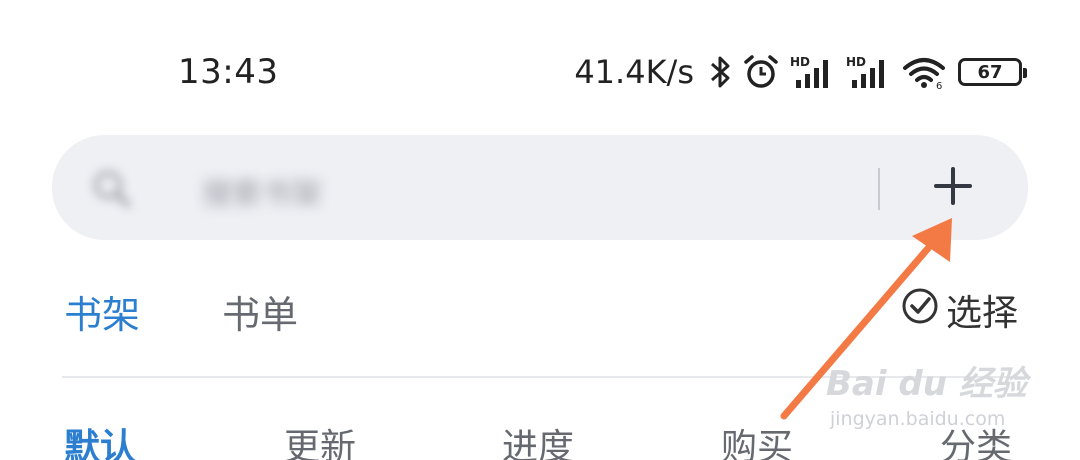 The height and width of the screenshot is (460, 1080). I want to click on check-circle-icon, so click(920, 310).